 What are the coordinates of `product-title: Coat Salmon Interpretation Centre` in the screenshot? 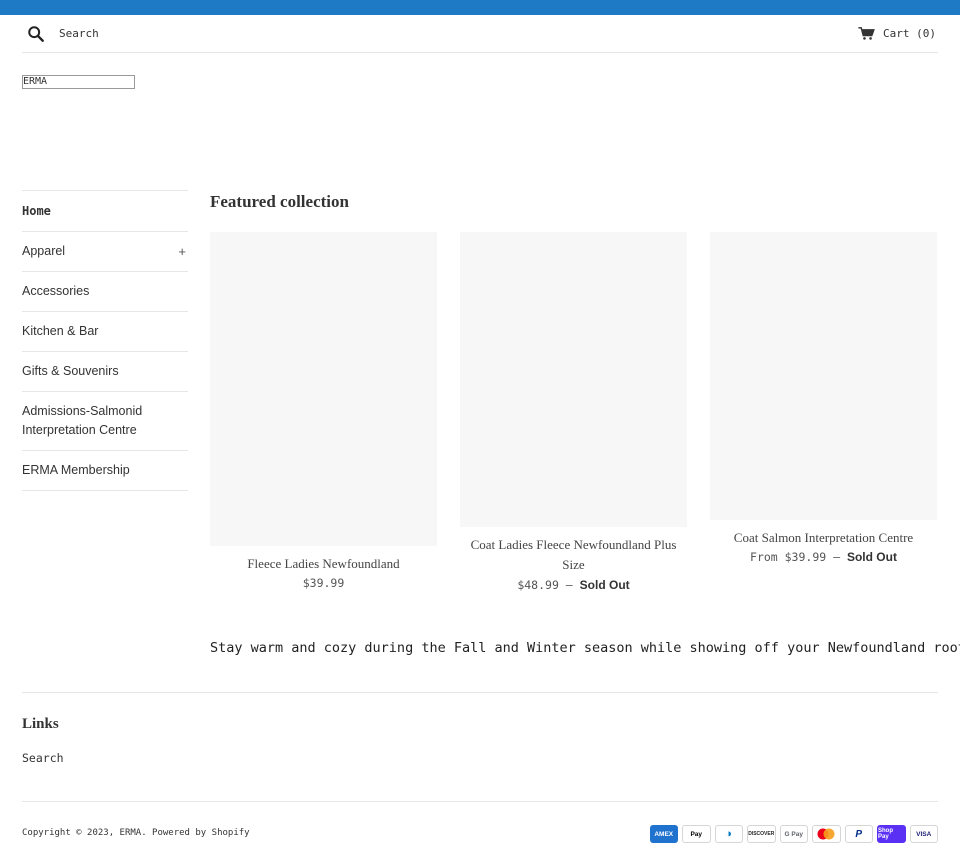 It's located at (823, 538).